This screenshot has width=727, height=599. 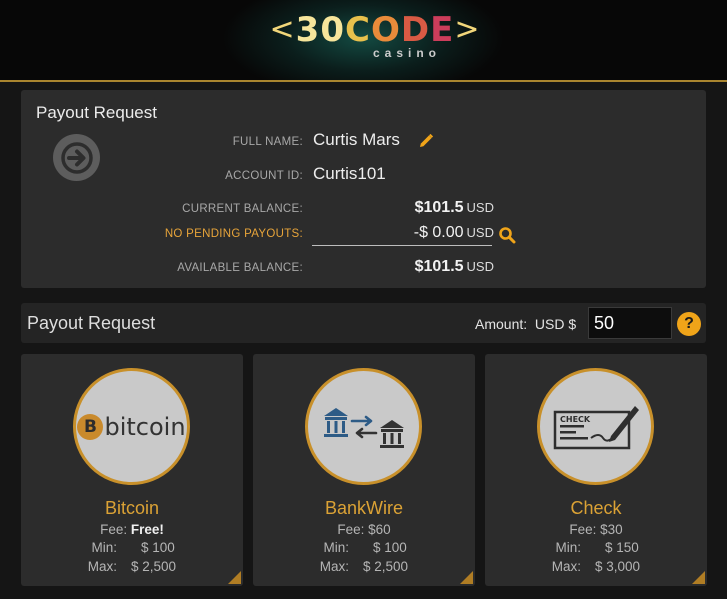 I want to click on check-label: CHECK, so click(x=575, y=419).